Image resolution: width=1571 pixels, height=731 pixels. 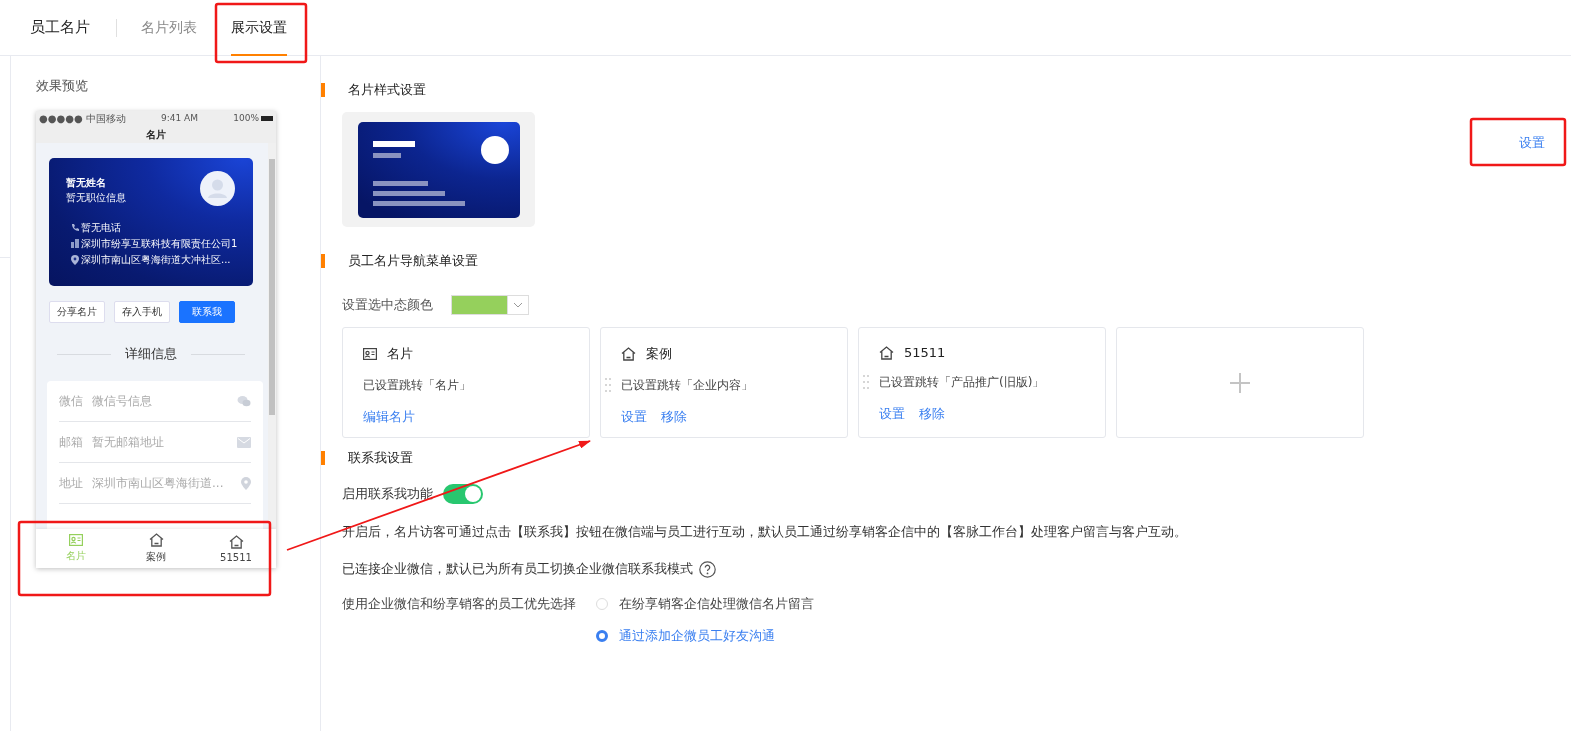 What do you see at coordinates (159, 243) in the screenshot?
I see `card-info-text: 深圳市纷享互联科技有限责任公司1` at bounding box center [159, 243].